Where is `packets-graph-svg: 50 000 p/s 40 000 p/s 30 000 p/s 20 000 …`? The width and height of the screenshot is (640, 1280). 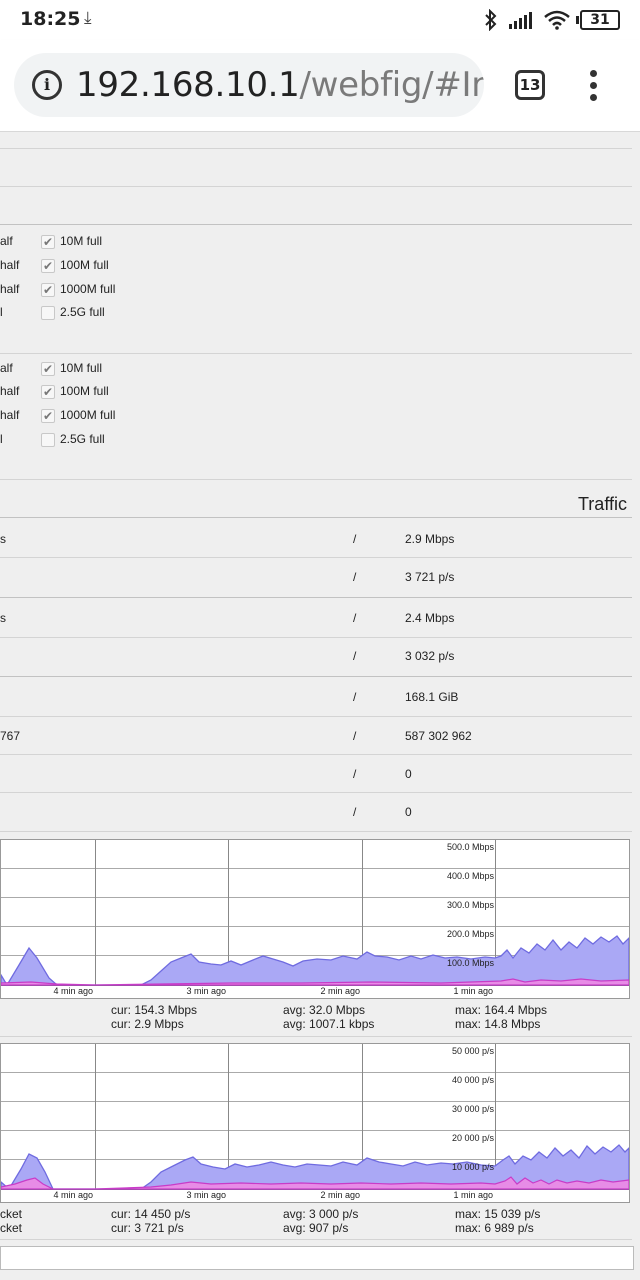
packets-graph-svg: 50 000 p/s 40 000 p/s 30 000 p/s 20 000 … is located at coordinates (315, 1122).